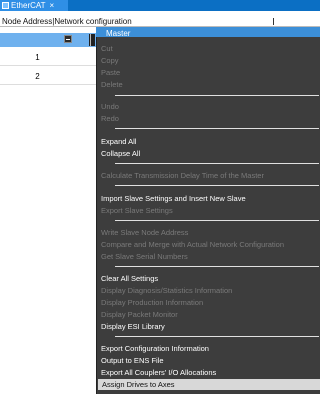  Describe the element at coordinates (208, 372) in the screenshot. I see `menu-item-export-io-allocations: Export All Couplers' I/O Allocations` at that location.